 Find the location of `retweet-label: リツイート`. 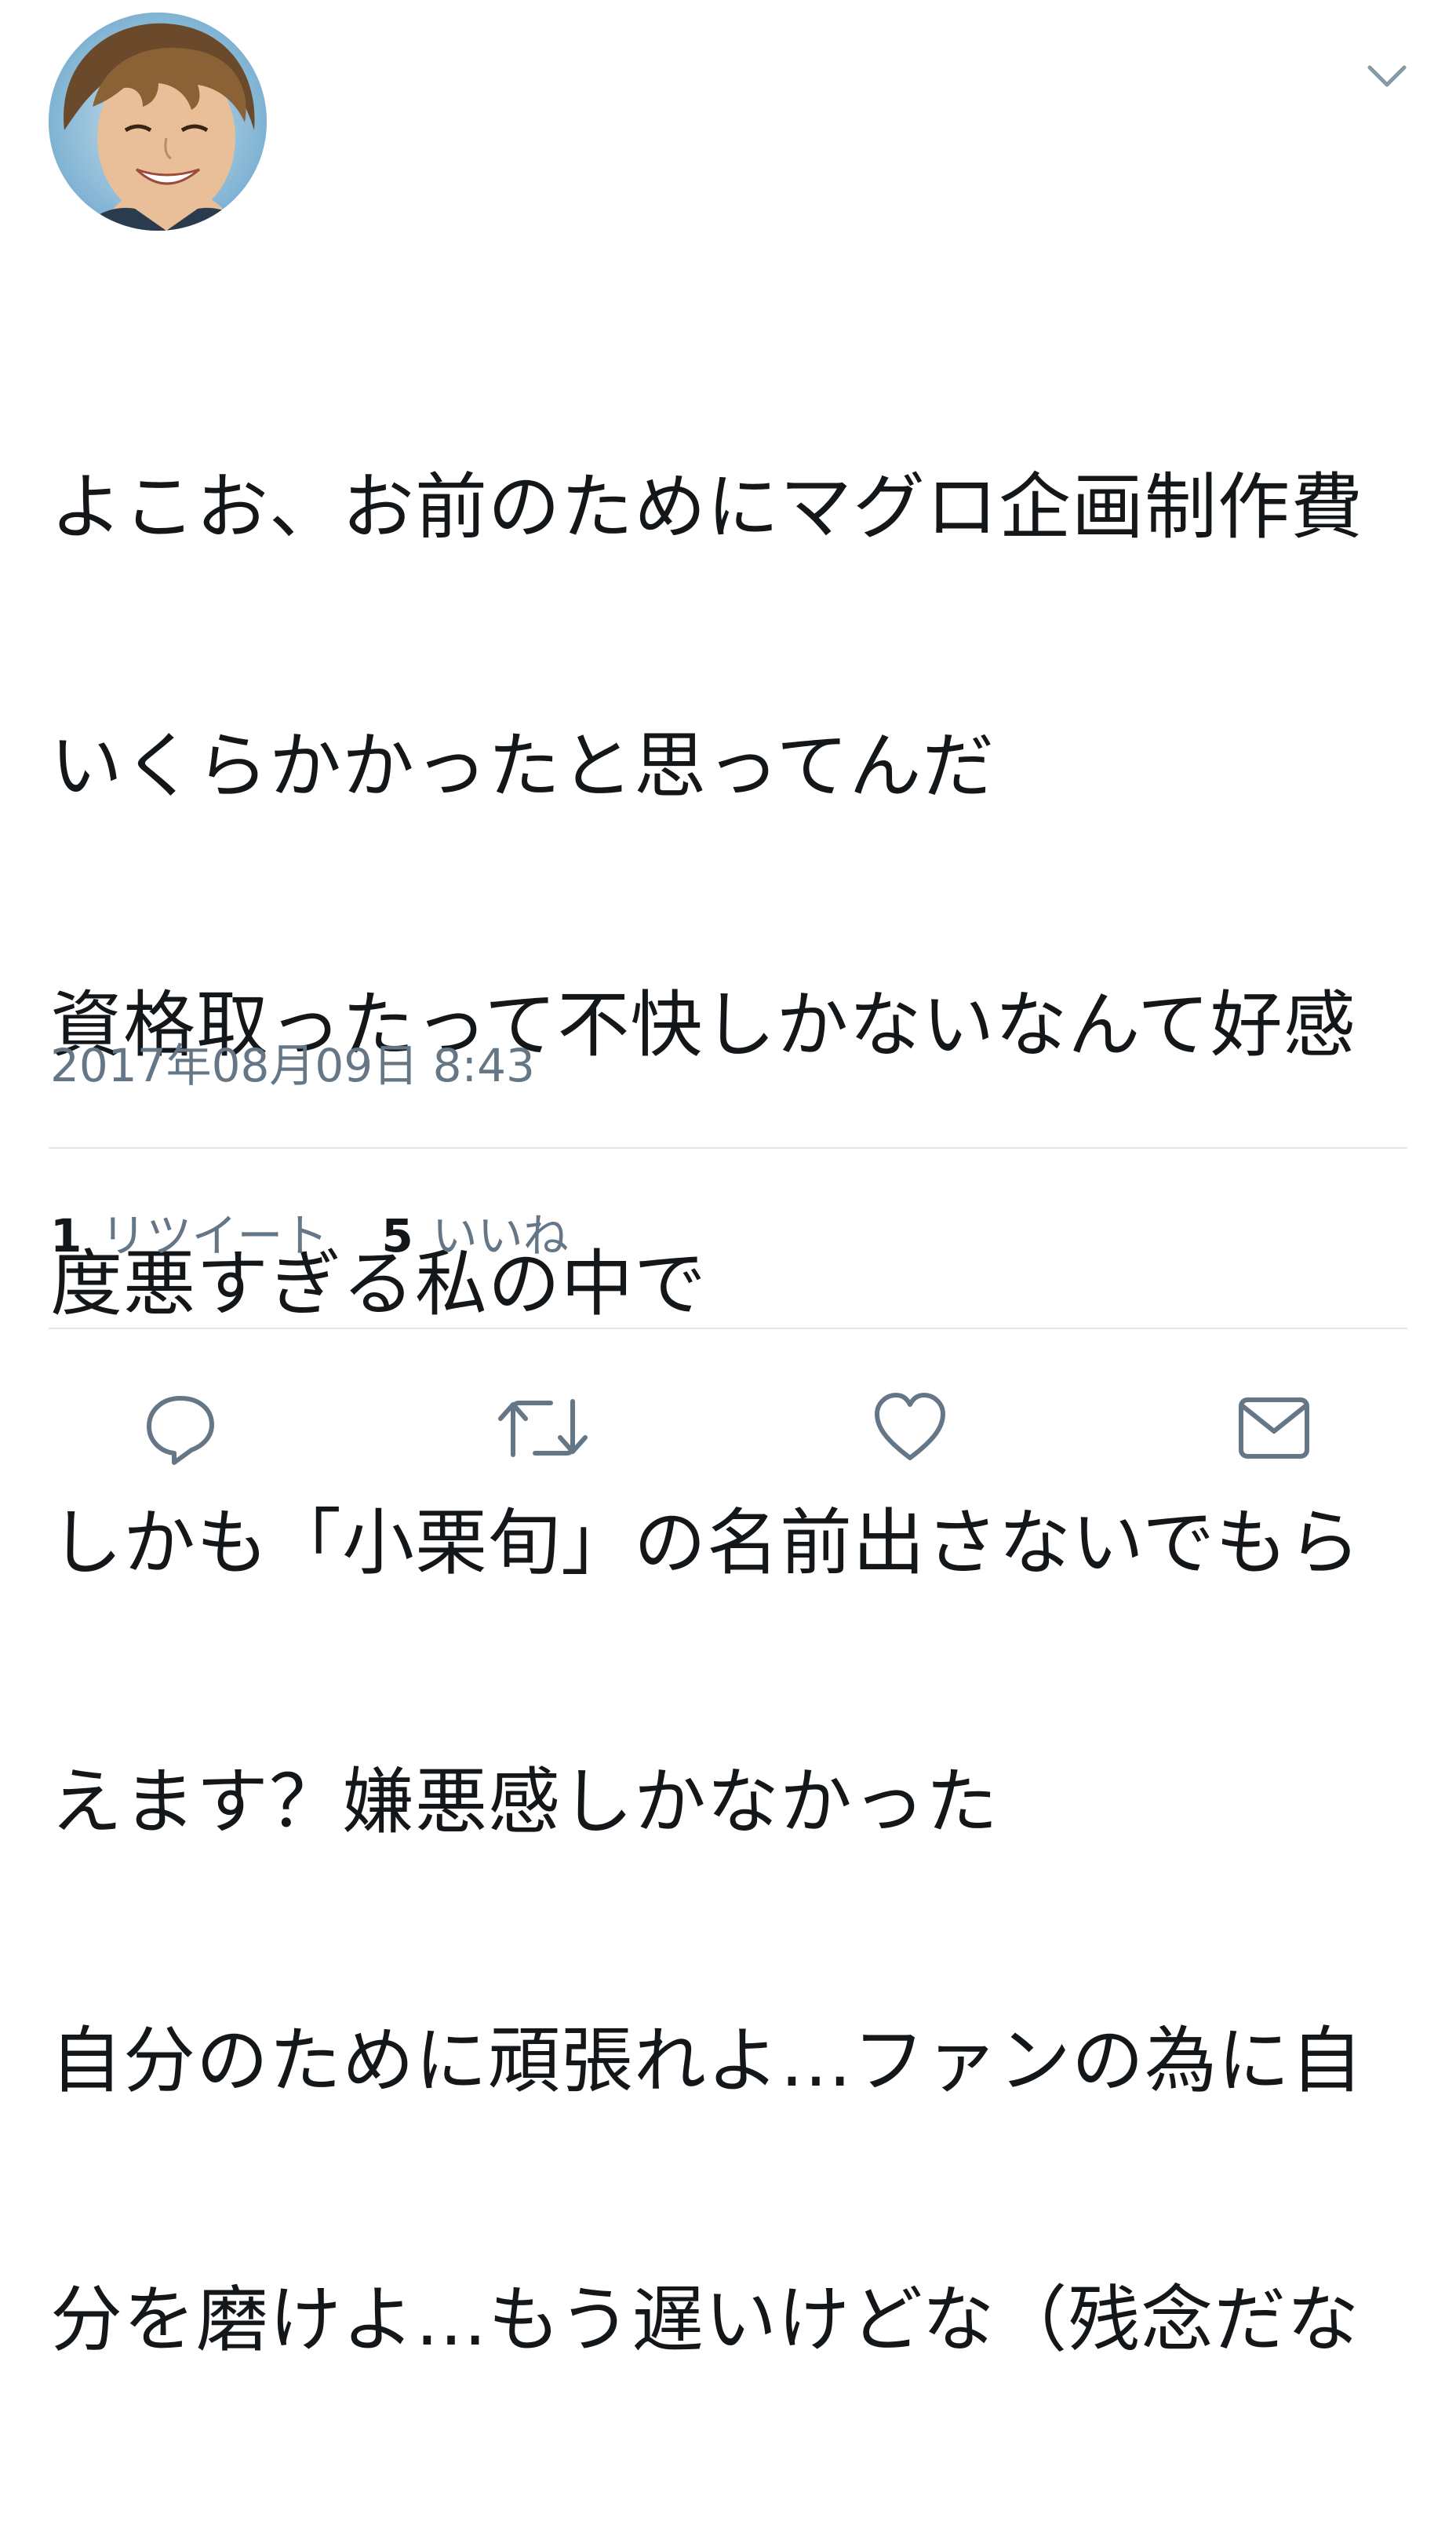

retweet-label: リツイート is located at coordinates (214, 1236).